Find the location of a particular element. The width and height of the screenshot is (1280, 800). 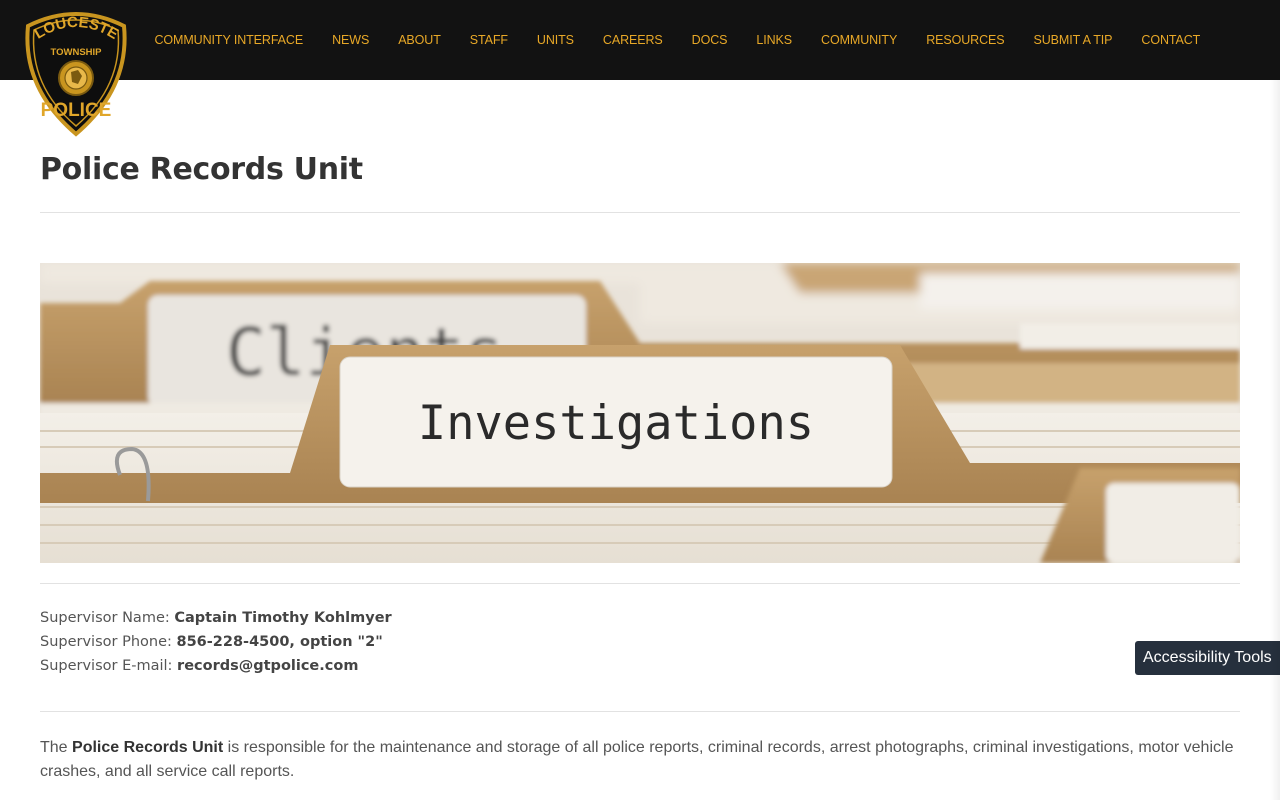

supervisor-name: Captain Timothy Kohlmyer is located at coordinates (283, 618).